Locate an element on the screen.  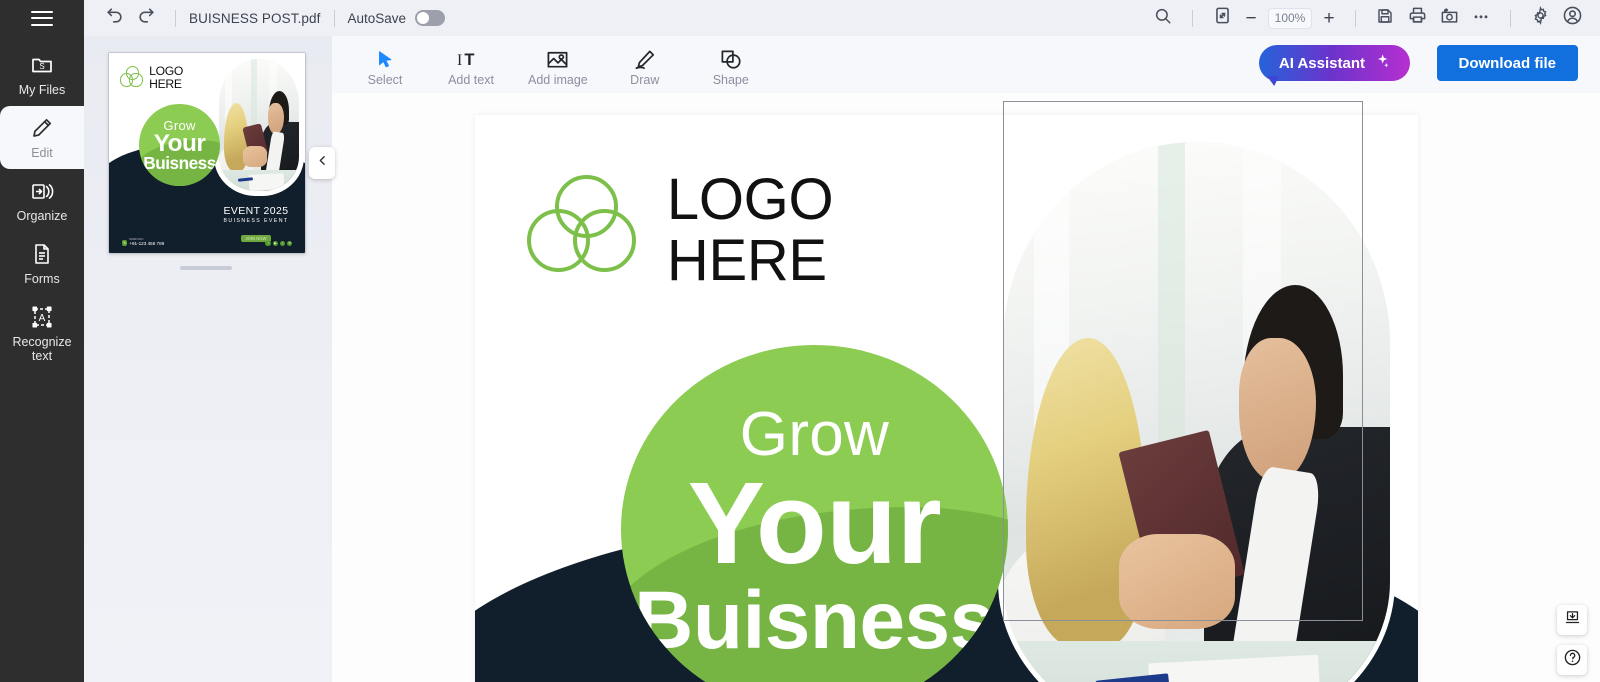
save-icon is located at coordinates (1385, 18).